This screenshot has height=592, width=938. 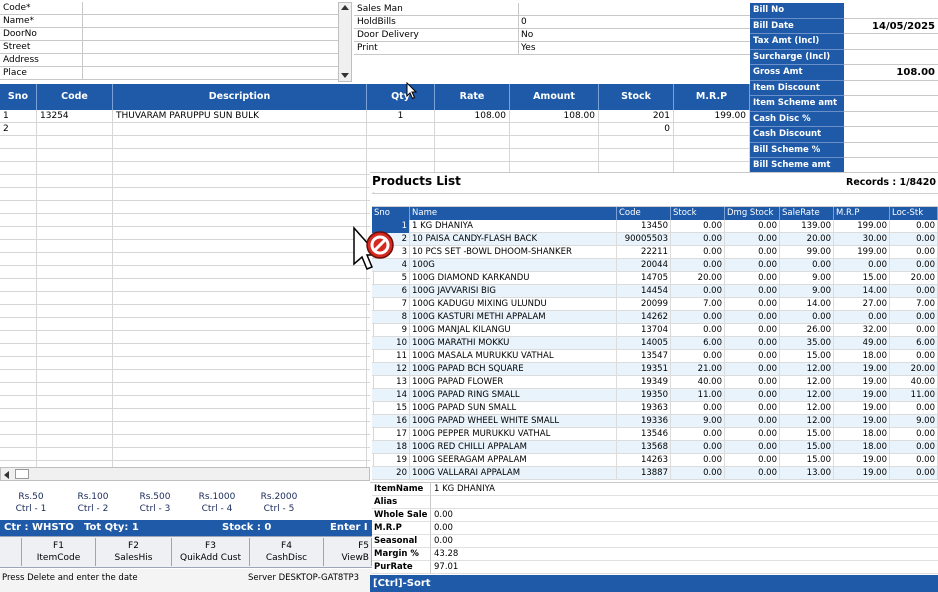 I want to click on f2-saleshis-button: F2 SalesHis, so click(x=134, y=552).